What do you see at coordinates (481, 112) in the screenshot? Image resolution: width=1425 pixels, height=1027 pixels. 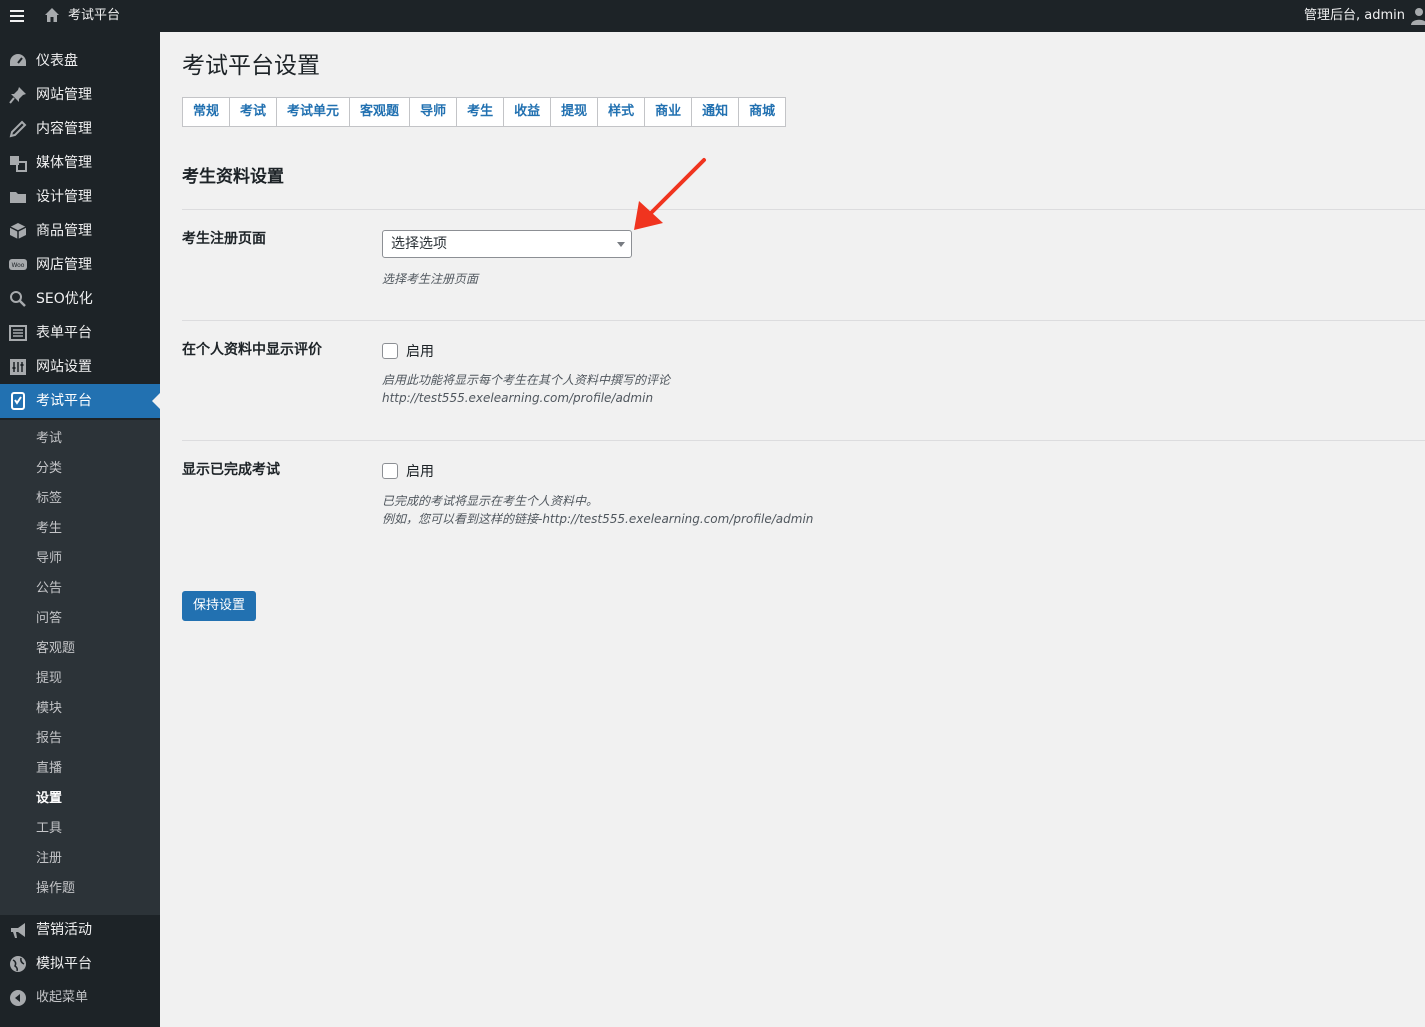 I see `tab-student: 考生` at bounding box center [481, 112].